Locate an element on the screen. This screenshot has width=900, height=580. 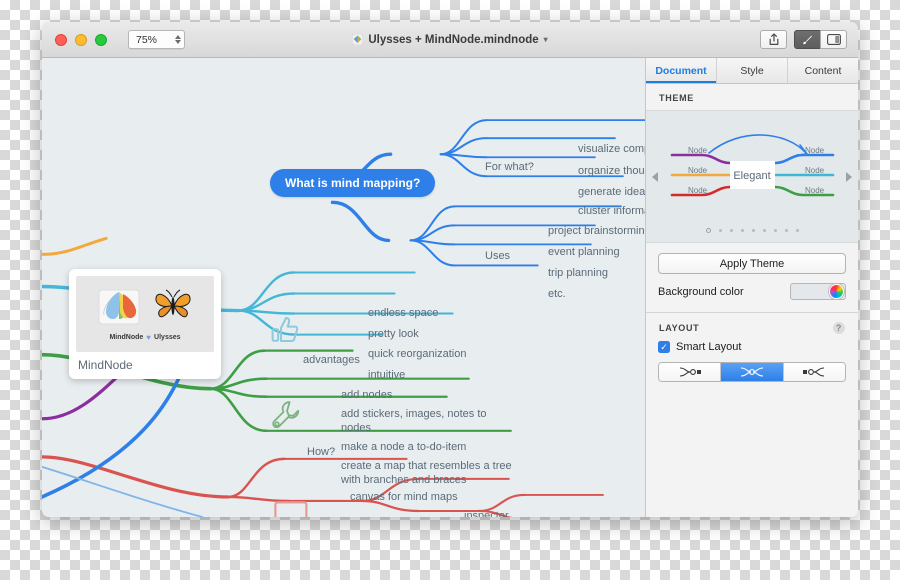
node-etc: etc. is located at coordinates (557, 294).